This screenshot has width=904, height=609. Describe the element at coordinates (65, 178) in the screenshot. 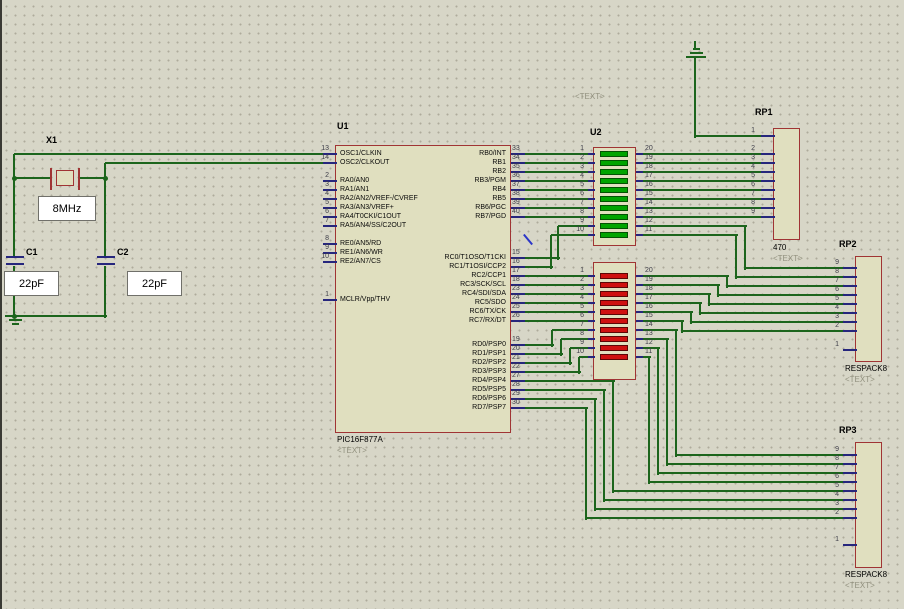

I see `x1-body` at that location.